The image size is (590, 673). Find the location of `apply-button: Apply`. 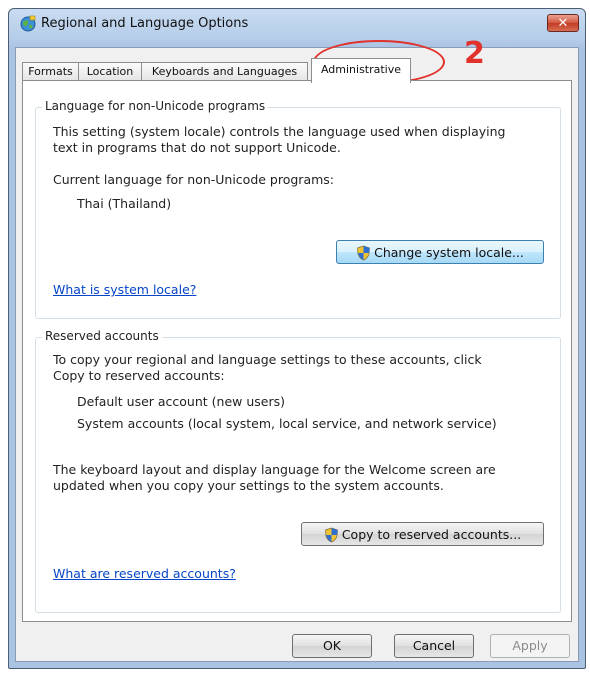

apply-button: Apply is located at coordinates (530, 646).